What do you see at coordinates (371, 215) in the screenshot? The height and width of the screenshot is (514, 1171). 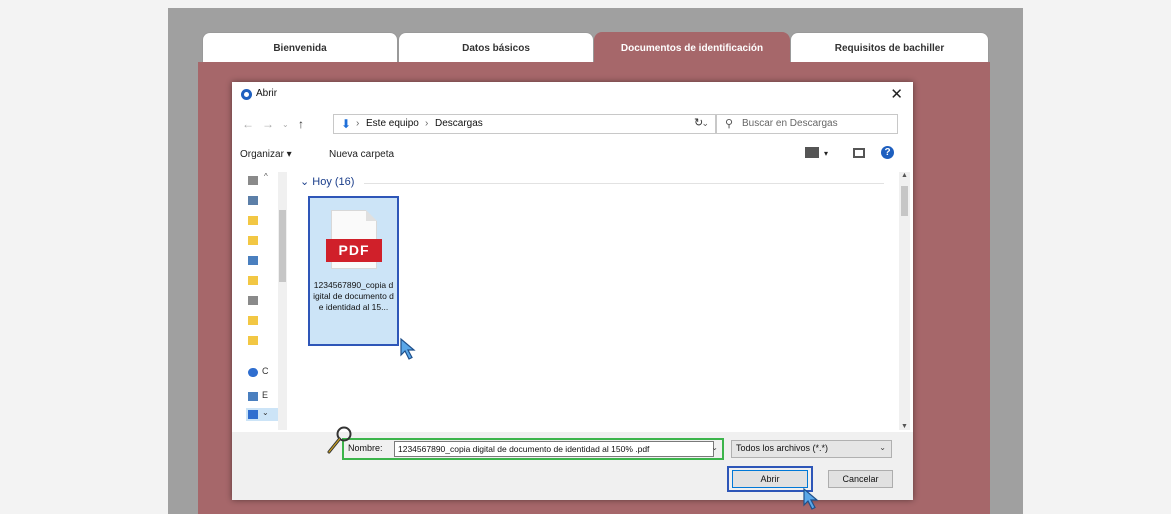 I see `page-fold` at bounding box center [371, 215].